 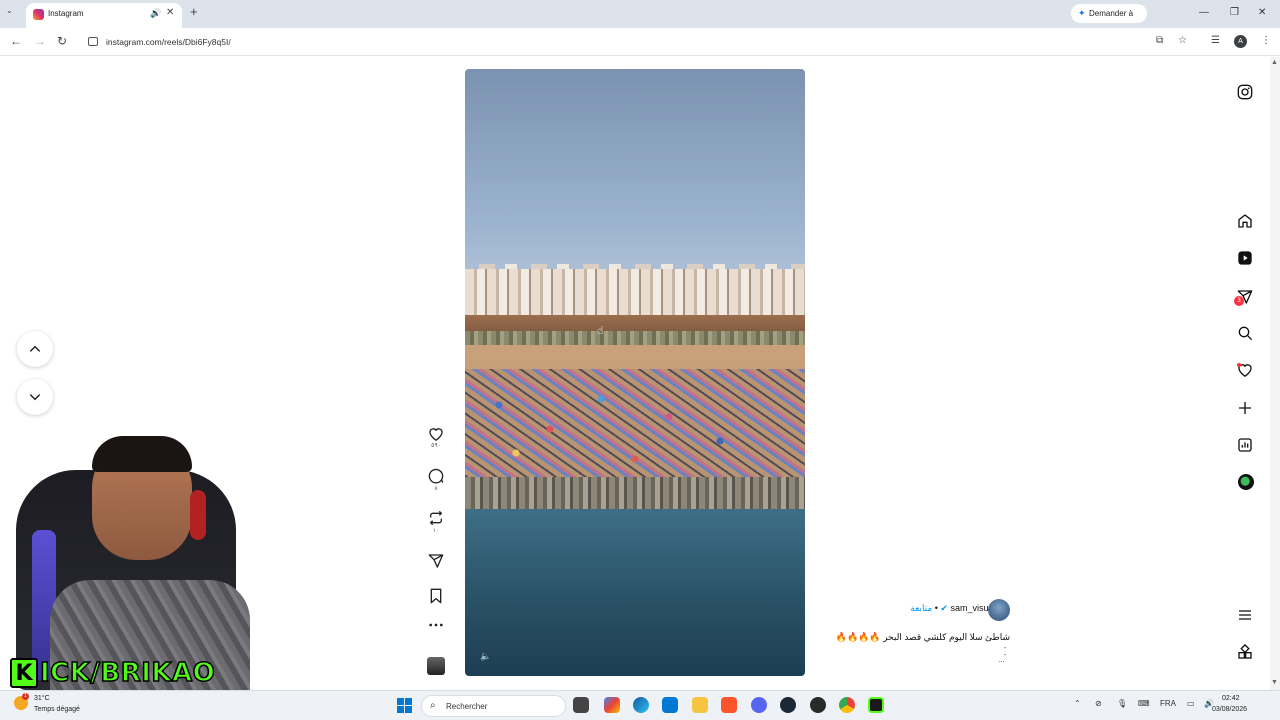 I want to click on share-paper-plane-icon, so click(x=436, y=561).